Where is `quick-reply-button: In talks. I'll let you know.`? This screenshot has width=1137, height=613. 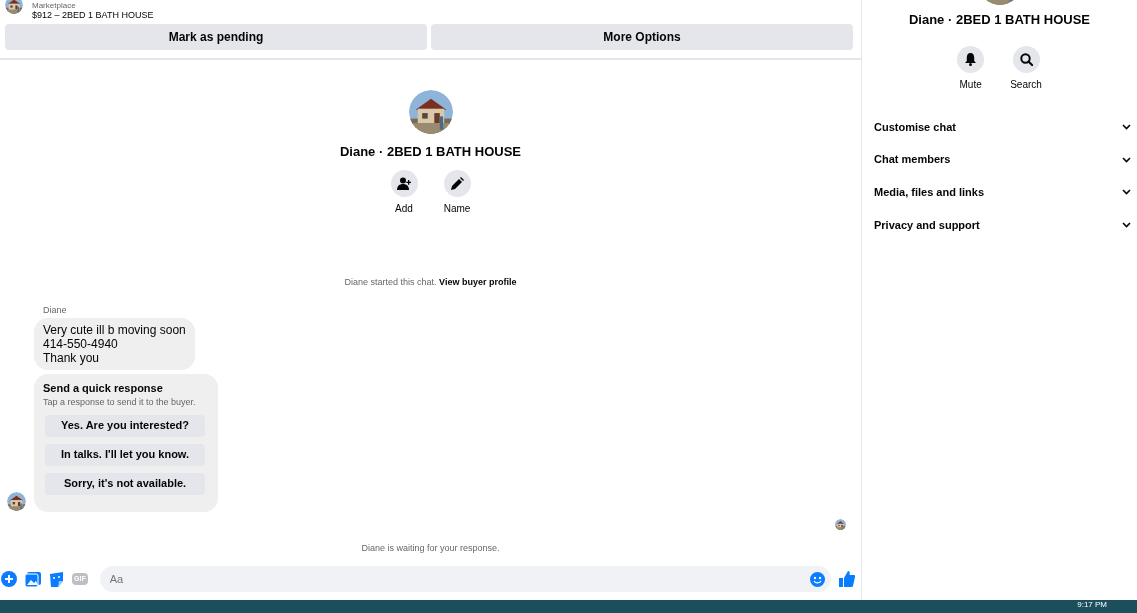
quick-reply-button: In talks. I'll let you know. is located at coordinates (125, 454).